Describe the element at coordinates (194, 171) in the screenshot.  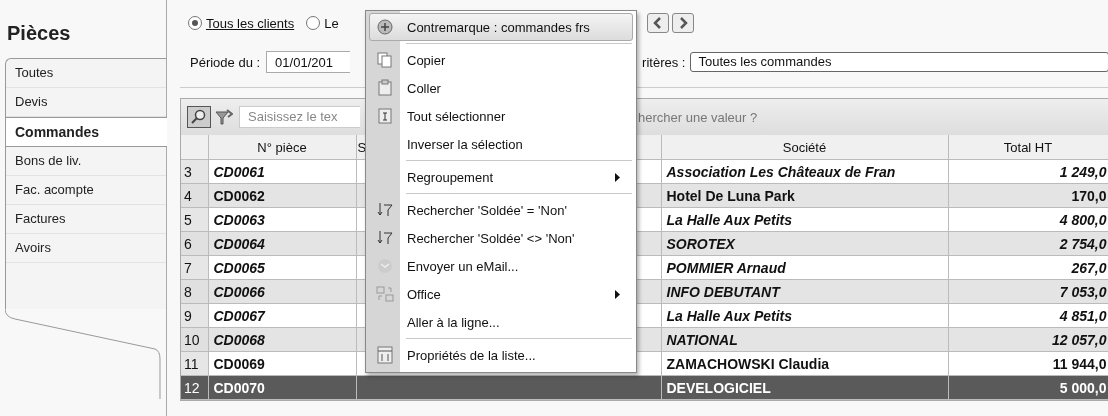
I see `row-number: 3` at that location.